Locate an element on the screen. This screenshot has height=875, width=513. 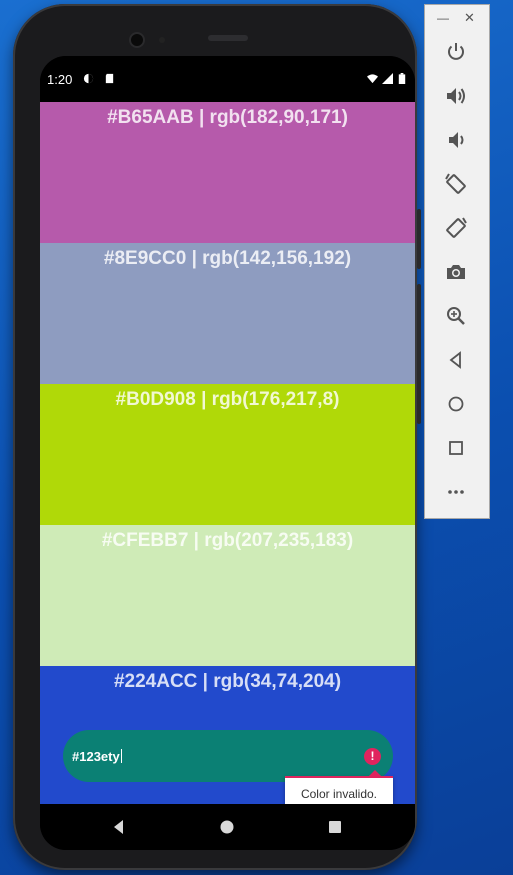
color-input-value: #123ety is located at coordinates (97, 756).